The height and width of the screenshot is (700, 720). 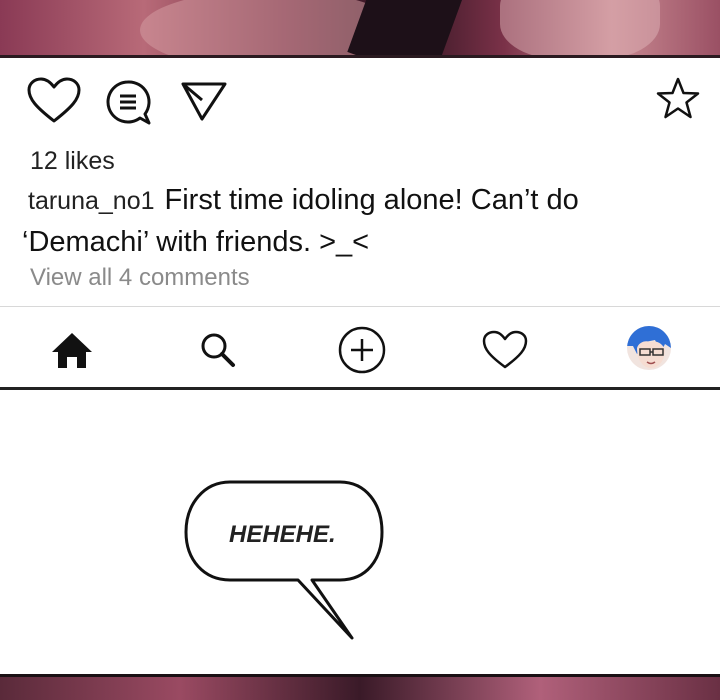 I want to click on comic-panel-bottom-art, so click(x=360, y=687).